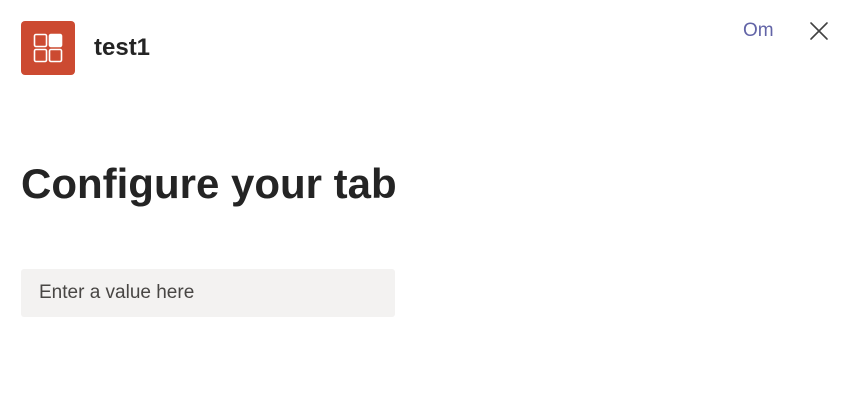  I want to click on dialog-header: test1, so click(85, 48).